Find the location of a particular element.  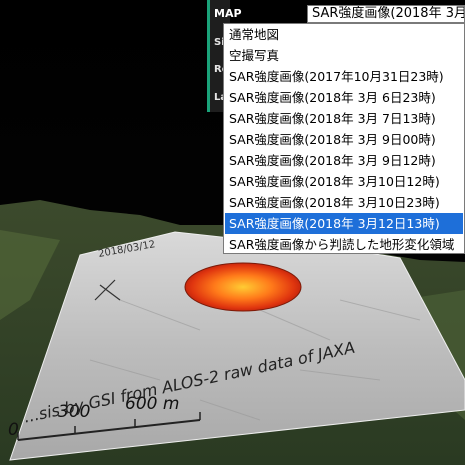

option-sar-20180307: SAR強度画像(2018年 3月 7日13時) is located at coordinates (344, 118).